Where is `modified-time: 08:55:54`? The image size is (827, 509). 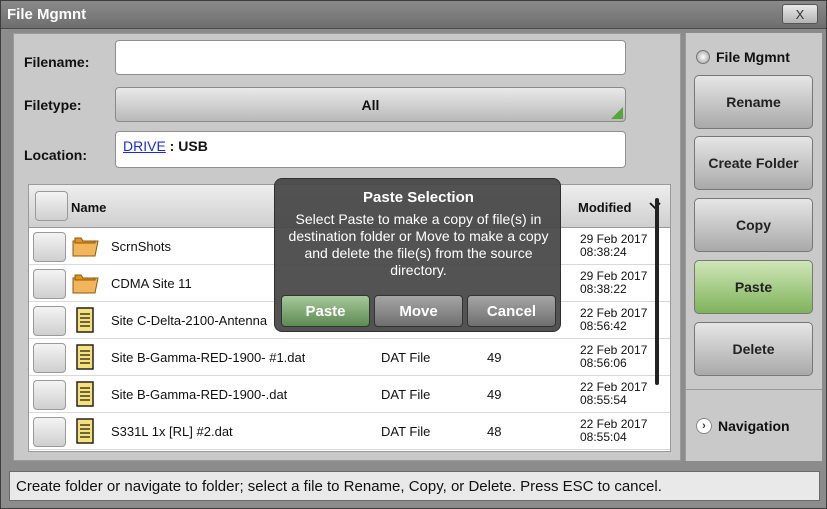 modified-time: 08:55:54 is located at coordinates (603, 400).